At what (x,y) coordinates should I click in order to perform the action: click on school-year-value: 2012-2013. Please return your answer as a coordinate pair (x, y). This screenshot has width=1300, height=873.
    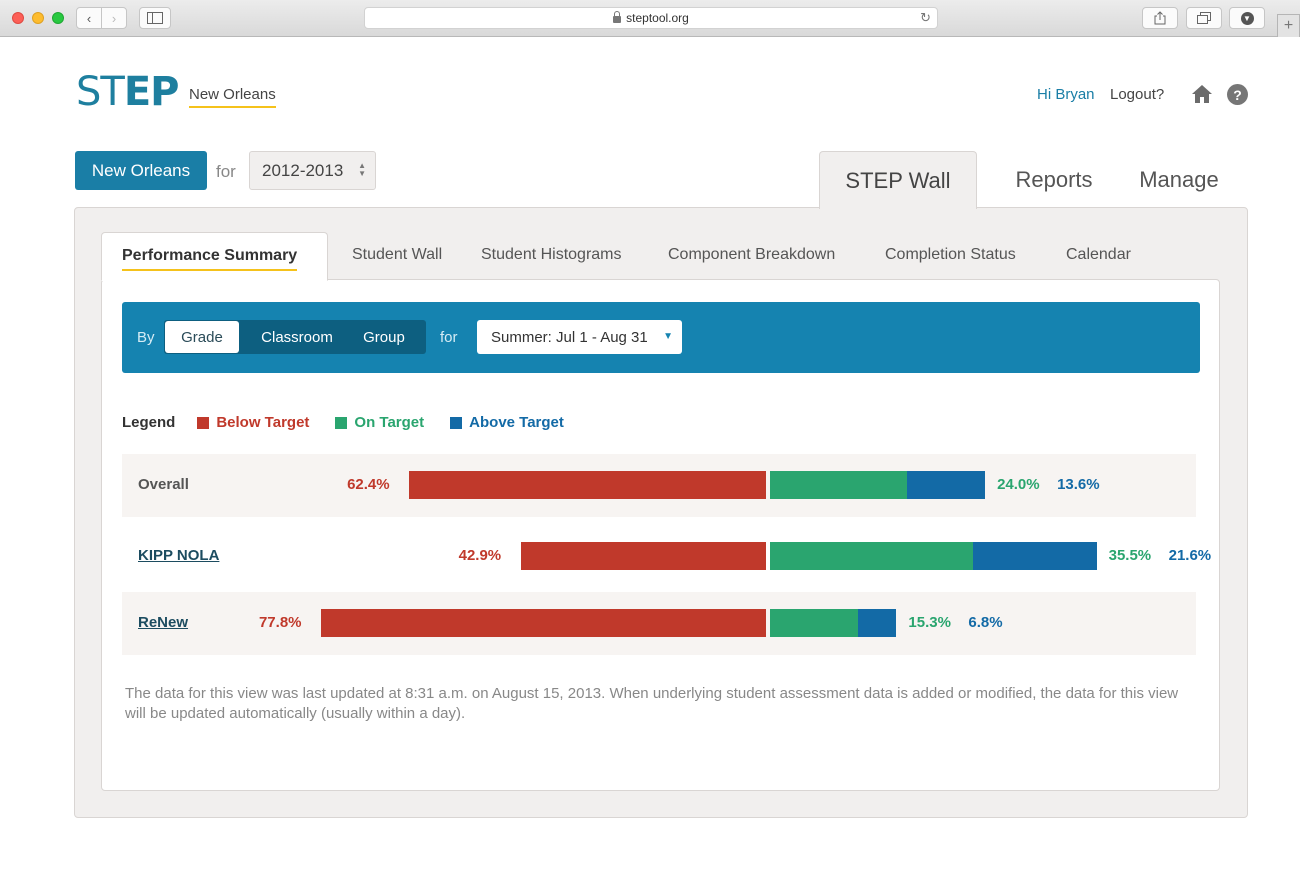
    Looking at the image, I should click on (303, 170).